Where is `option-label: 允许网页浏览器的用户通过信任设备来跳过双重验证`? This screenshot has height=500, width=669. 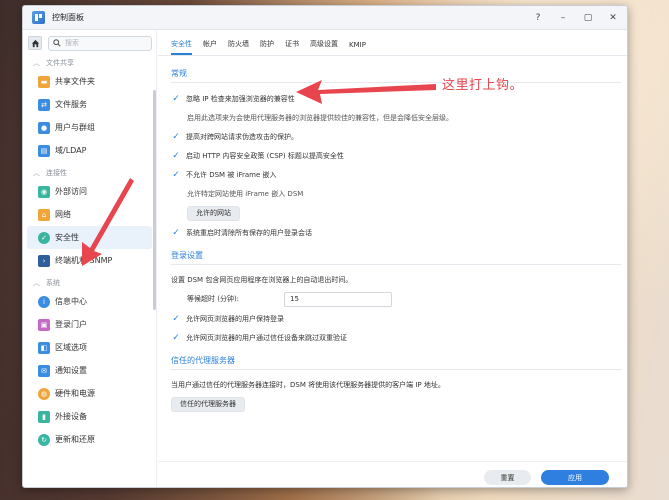 option-label: 允许网页浏览器的用户通过信任设备来跳过双重验证 is located at coordinates (266, 337).